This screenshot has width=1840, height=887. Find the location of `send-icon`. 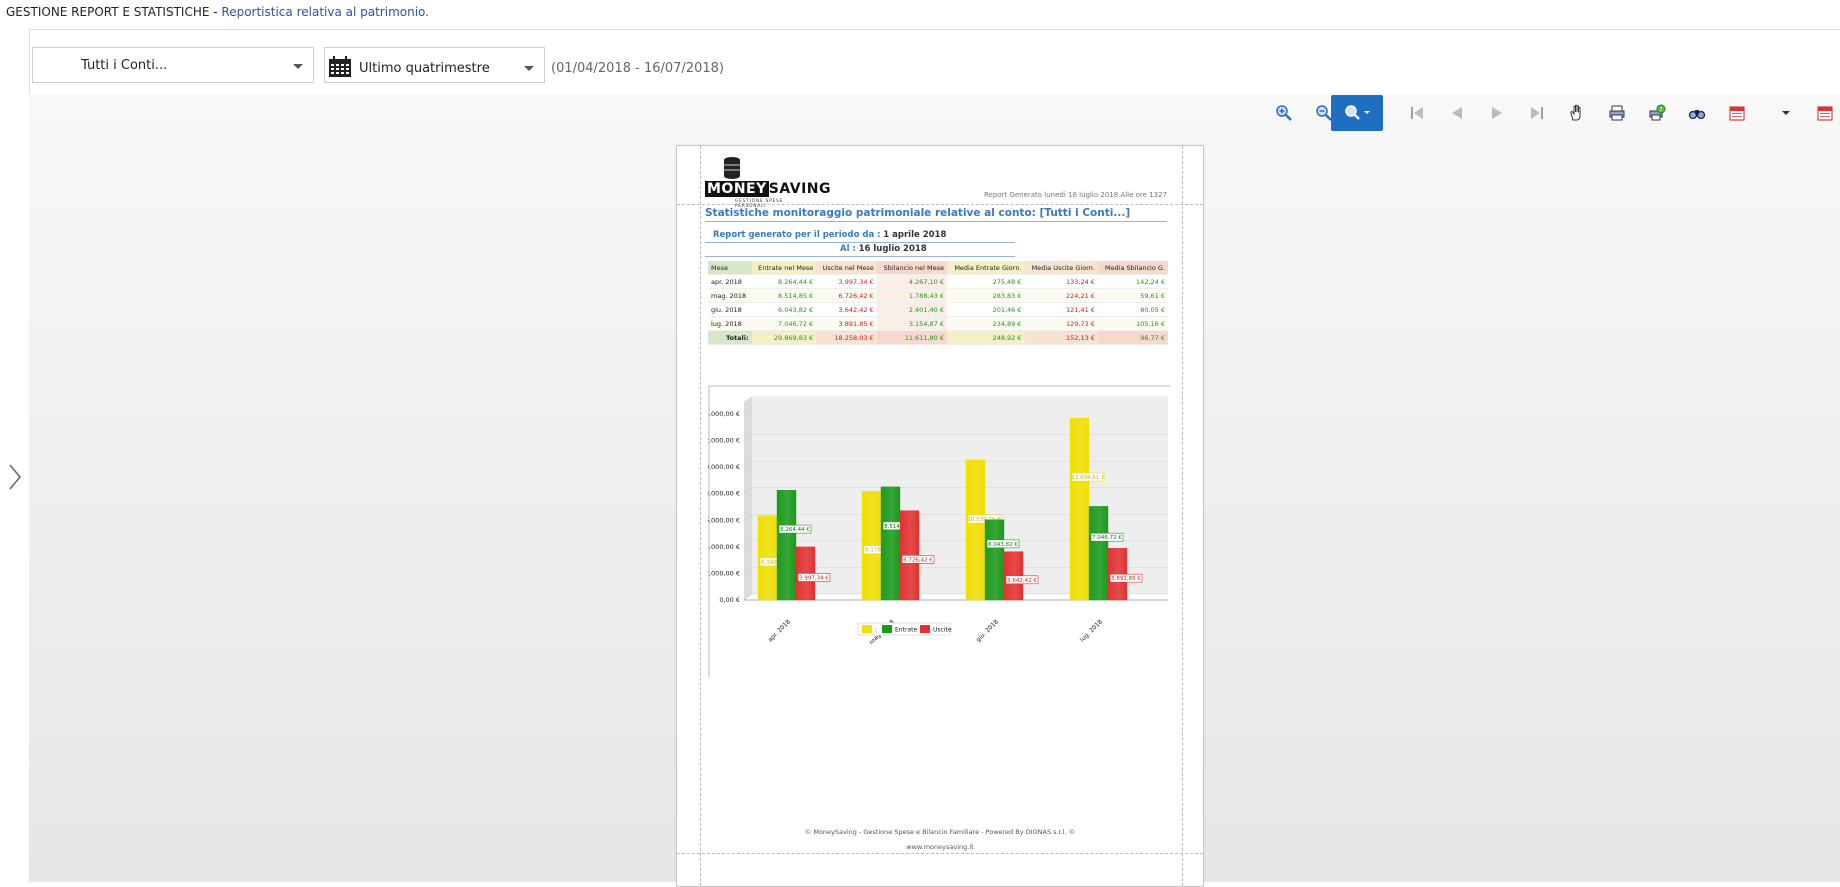

send-icon is located at coordinates (1824, 113).